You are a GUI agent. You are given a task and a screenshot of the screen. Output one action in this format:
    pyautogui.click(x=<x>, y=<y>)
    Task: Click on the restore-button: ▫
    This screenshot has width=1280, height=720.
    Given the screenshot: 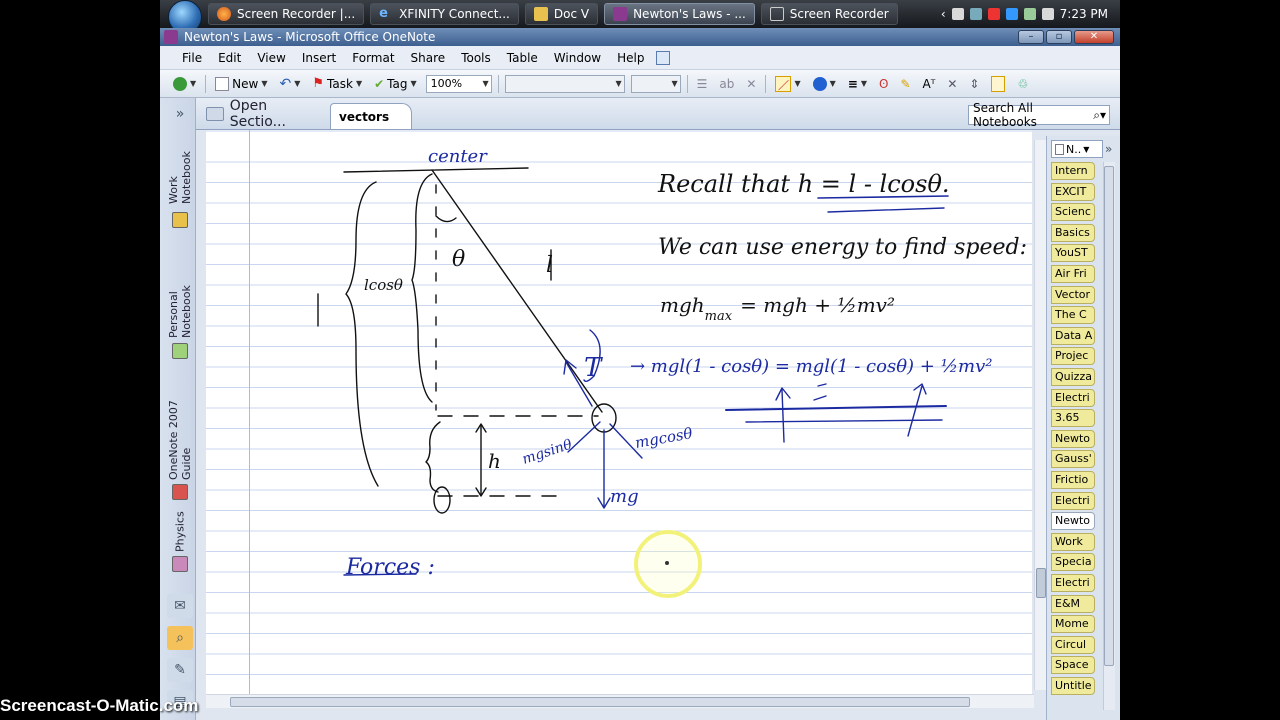 What is the action you would take?
    pyautogui.click(x=1059, y=37)
    